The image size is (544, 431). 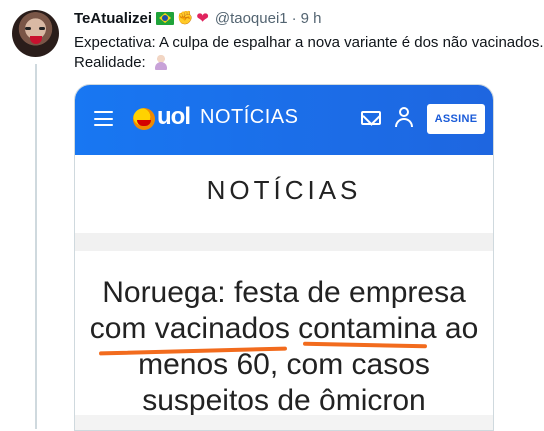 I want to click on name-emojis: ✊ ❤, so click(x=182, y=18).